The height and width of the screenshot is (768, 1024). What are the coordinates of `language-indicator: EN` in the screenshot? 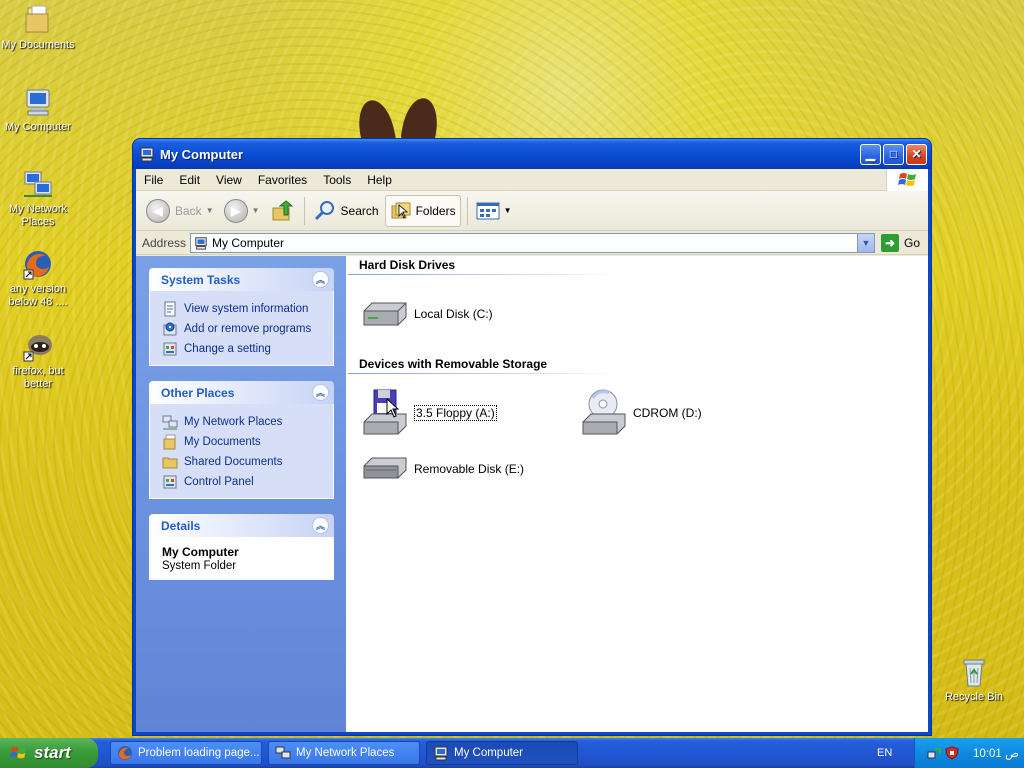 It's located at (884, 753).